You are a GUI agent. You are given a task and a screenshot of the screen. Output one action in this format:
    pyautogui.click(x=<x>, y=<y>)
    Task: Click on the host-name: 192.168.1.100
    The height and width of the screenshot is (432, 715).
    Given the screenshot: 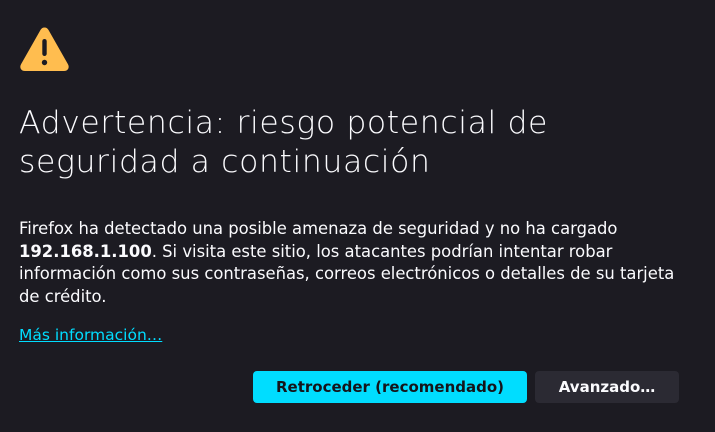 What is the action you would take?
    pyautogui.click(x=85, y=251)
    